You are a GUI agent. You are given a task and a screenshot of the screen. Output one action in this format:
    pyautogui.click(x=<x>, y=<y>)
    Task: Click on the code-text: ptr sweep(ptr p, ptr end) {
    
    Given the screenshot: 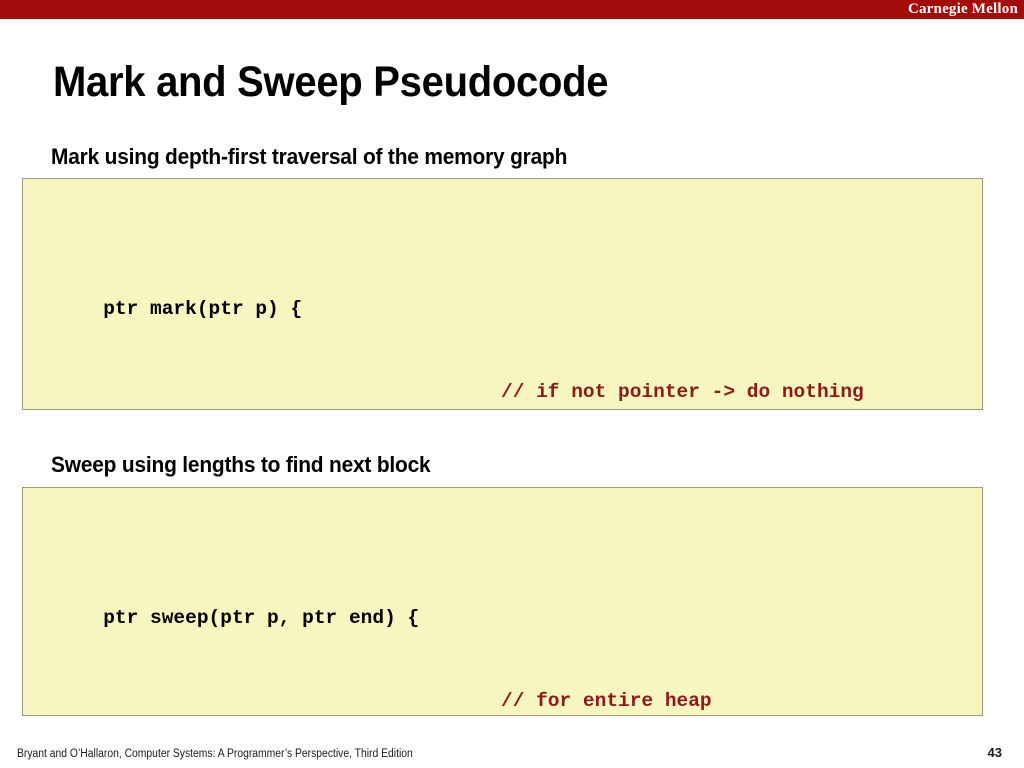 What is the action you would take?
    pyautogui.click(x=261, y=618)
    